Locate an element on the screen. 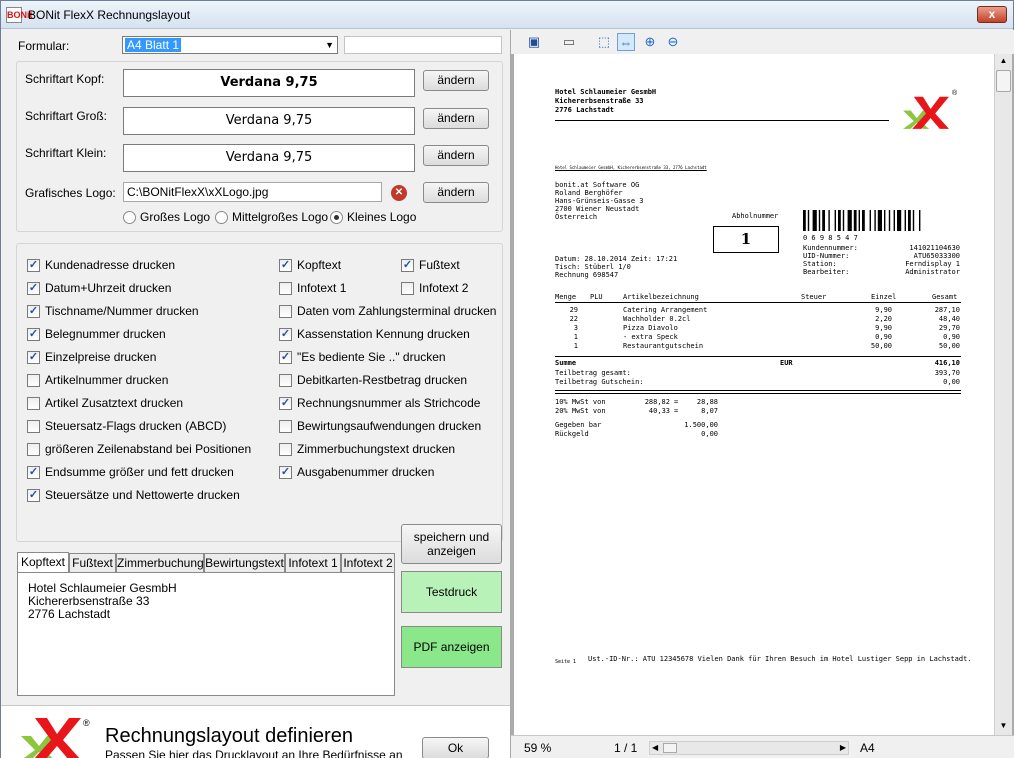 The height and width of the screenshot is (758, 1014). save-icon: ▣ is located at coordinates (534, 42).